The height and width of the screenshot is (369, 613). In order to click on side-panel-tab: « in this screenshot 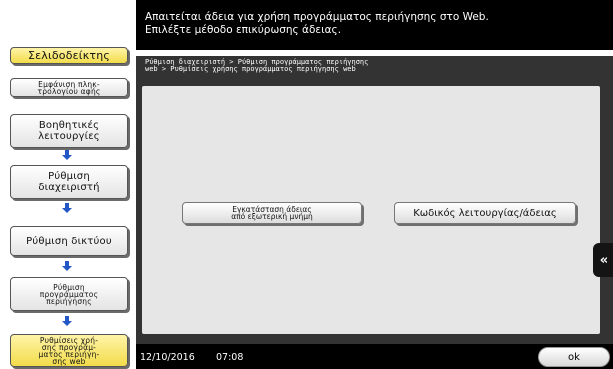, I will do `click(603, 260)`.